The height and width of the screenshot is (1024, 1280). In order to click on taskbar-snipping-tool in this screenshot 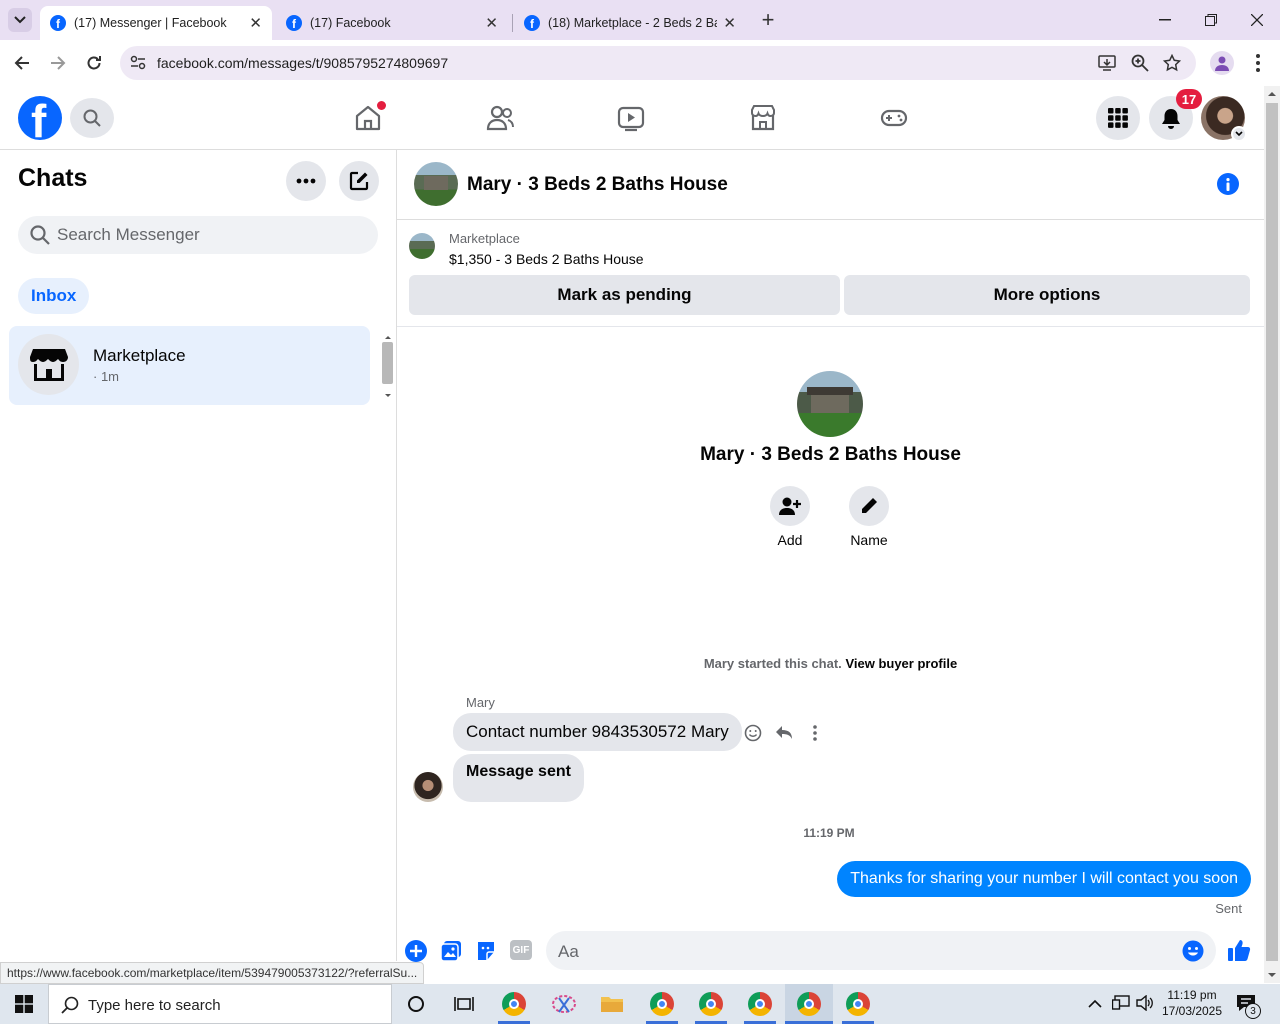, I will do `click(564, 1004)`.